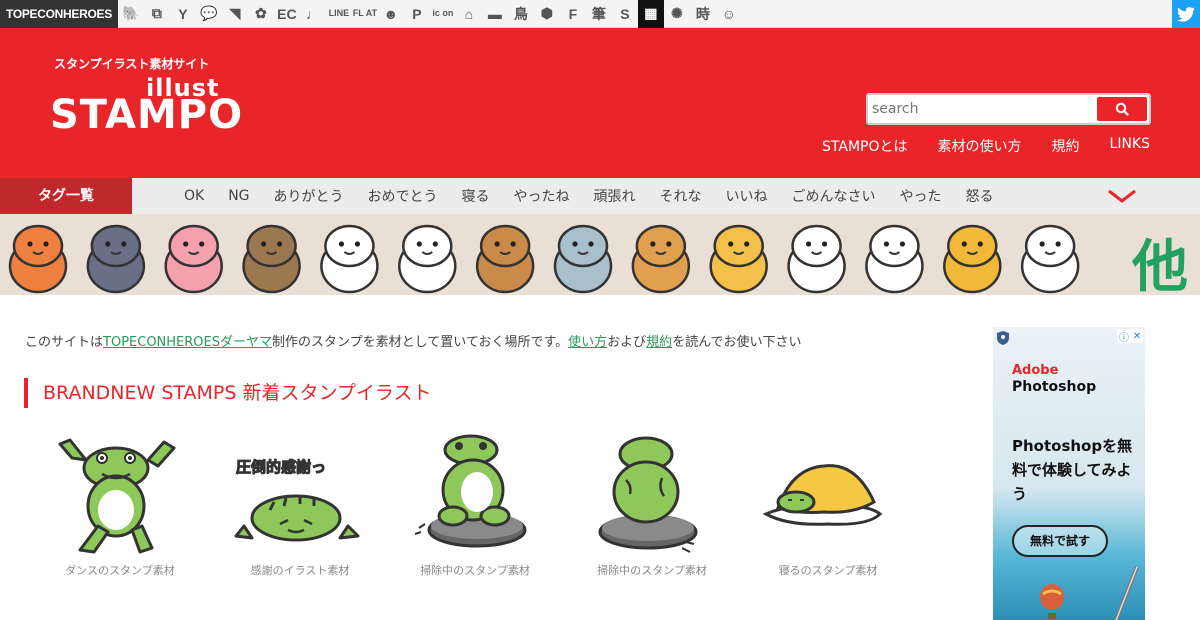 The image size is (1200, 620). Describe the element at coordinates (443, 14) in the screenshot. I see `icon-text-icon: ic on` at that location.